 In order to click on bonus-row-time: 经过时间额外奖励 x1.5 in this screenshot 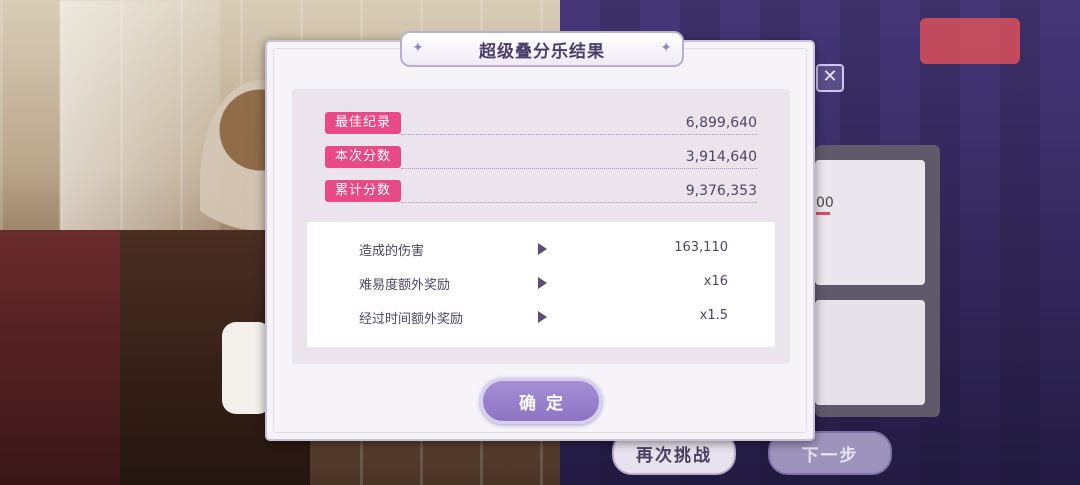, I will do `click(541, 316)`.